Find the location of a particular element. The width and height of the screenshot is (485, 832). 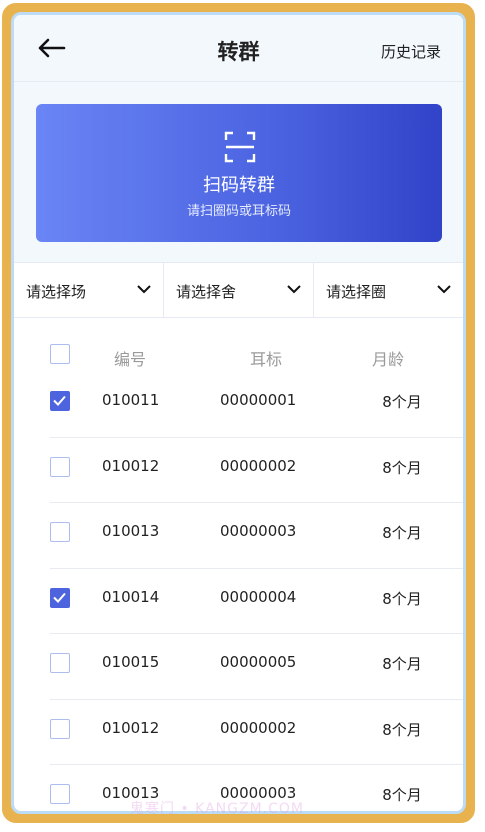

filter-bar: 请选择场 请选择舍 请选择圈 is located at coordinates (238, 290).